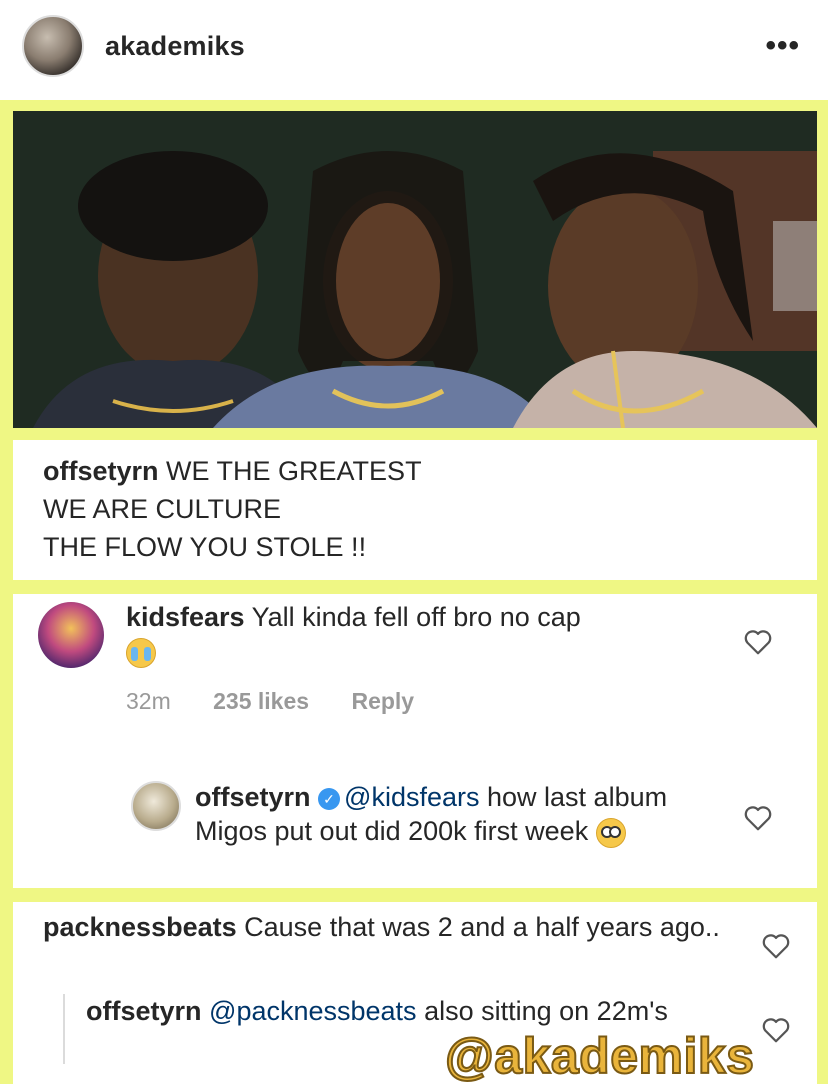 This screenshot has width=828, height=1084. Describe the element at coordinates (610, 832) in the screenshot. I see `flushed-face-icon` at that location.